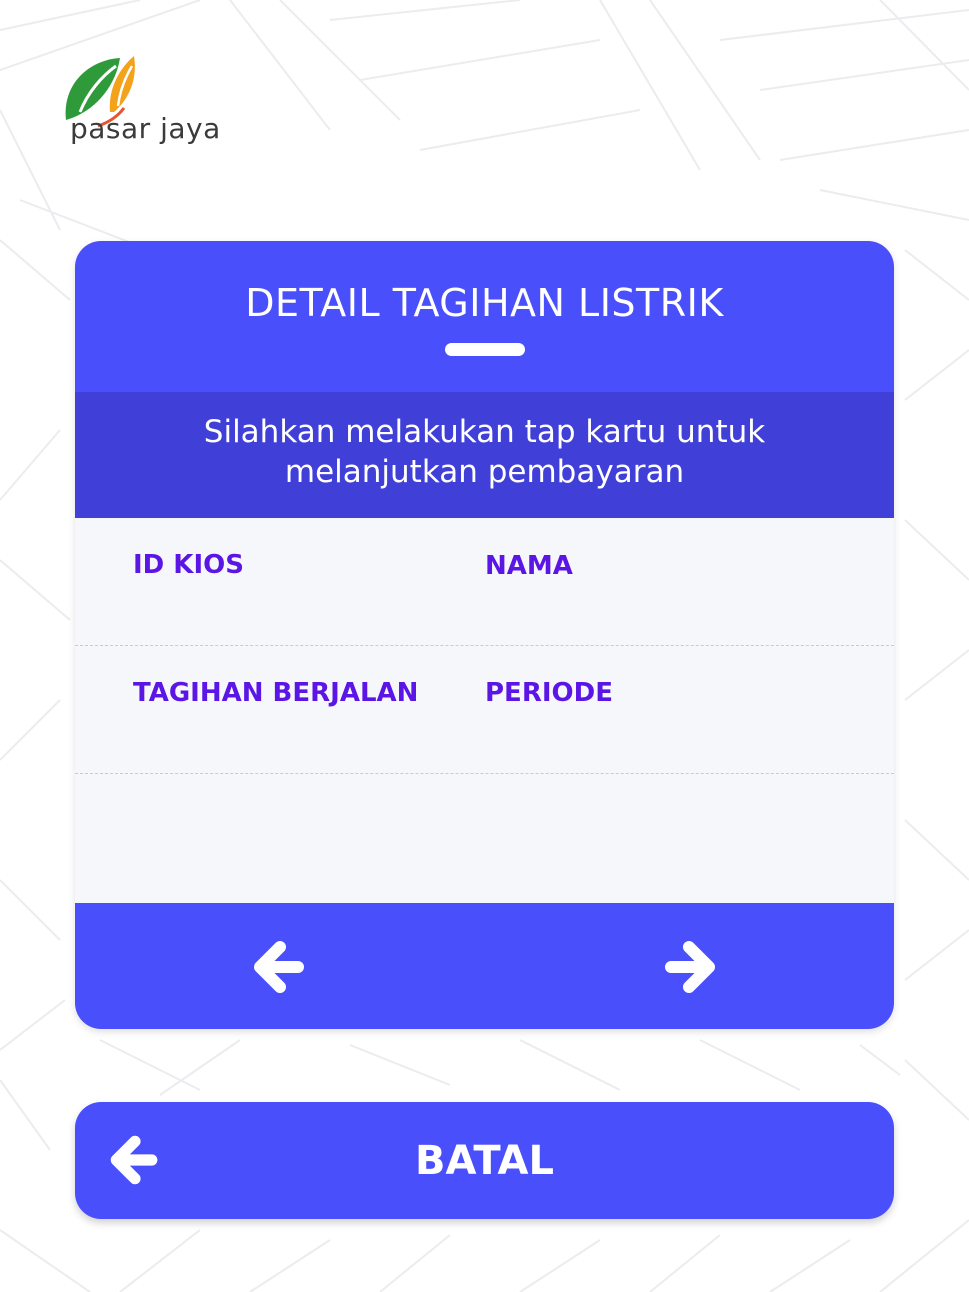  I want to click on nama-label: NAMA, so click(529, 566).